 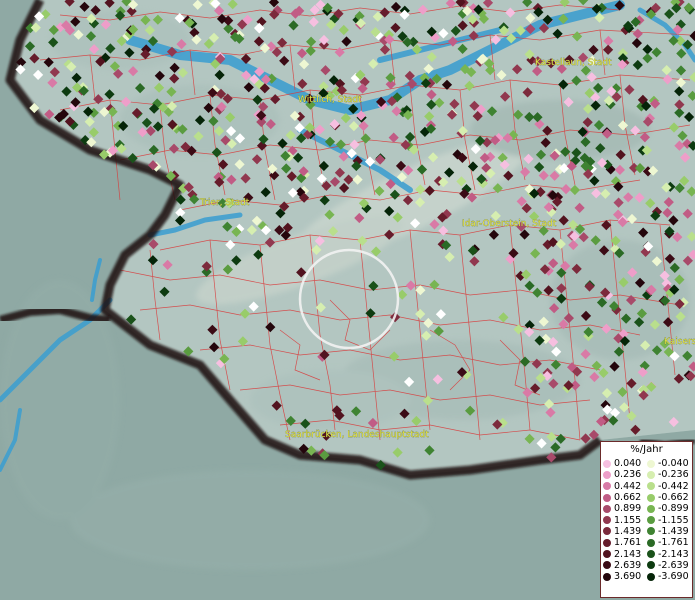 What do you see at coordinates (628, 520) in the screenshot?
I see `legend-value: 1.155` at bounding box center [628, 520].